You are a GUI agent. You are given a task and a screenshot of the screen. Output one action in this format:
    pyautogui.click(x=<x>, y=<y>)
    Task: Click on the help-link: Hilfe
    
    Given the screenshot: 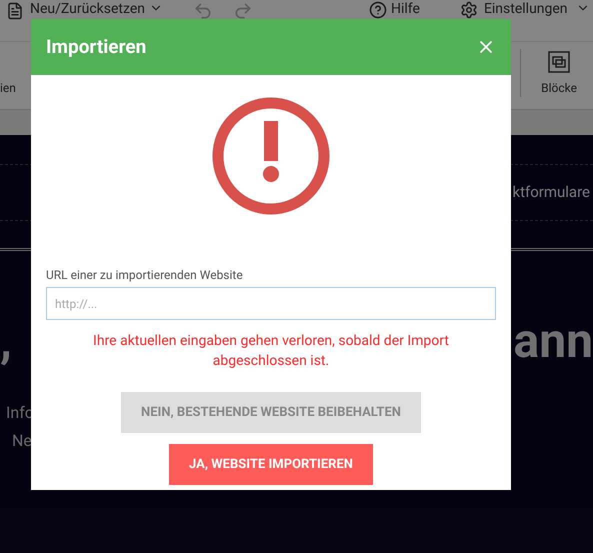 What is the action you would take?
    pyautogui.click(x=405, y=9)
    